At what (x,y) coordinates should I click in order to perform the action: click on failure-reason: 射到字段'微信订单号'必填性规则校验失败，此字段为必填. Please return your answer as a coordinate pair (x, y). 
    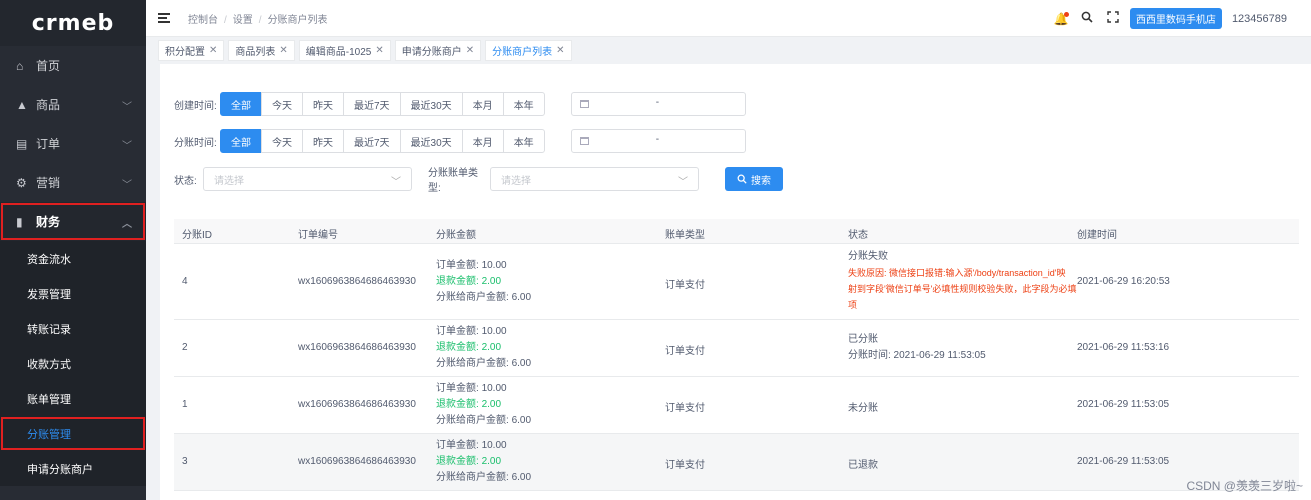
    Looking at the image, I should click on (962, 289).